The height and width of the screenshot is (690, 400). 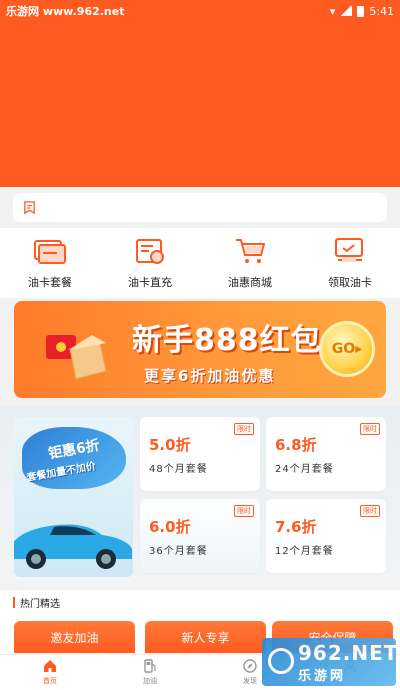 I want to click on quick-item-card-package: 油卡套餐, so click(x=50, y=263).